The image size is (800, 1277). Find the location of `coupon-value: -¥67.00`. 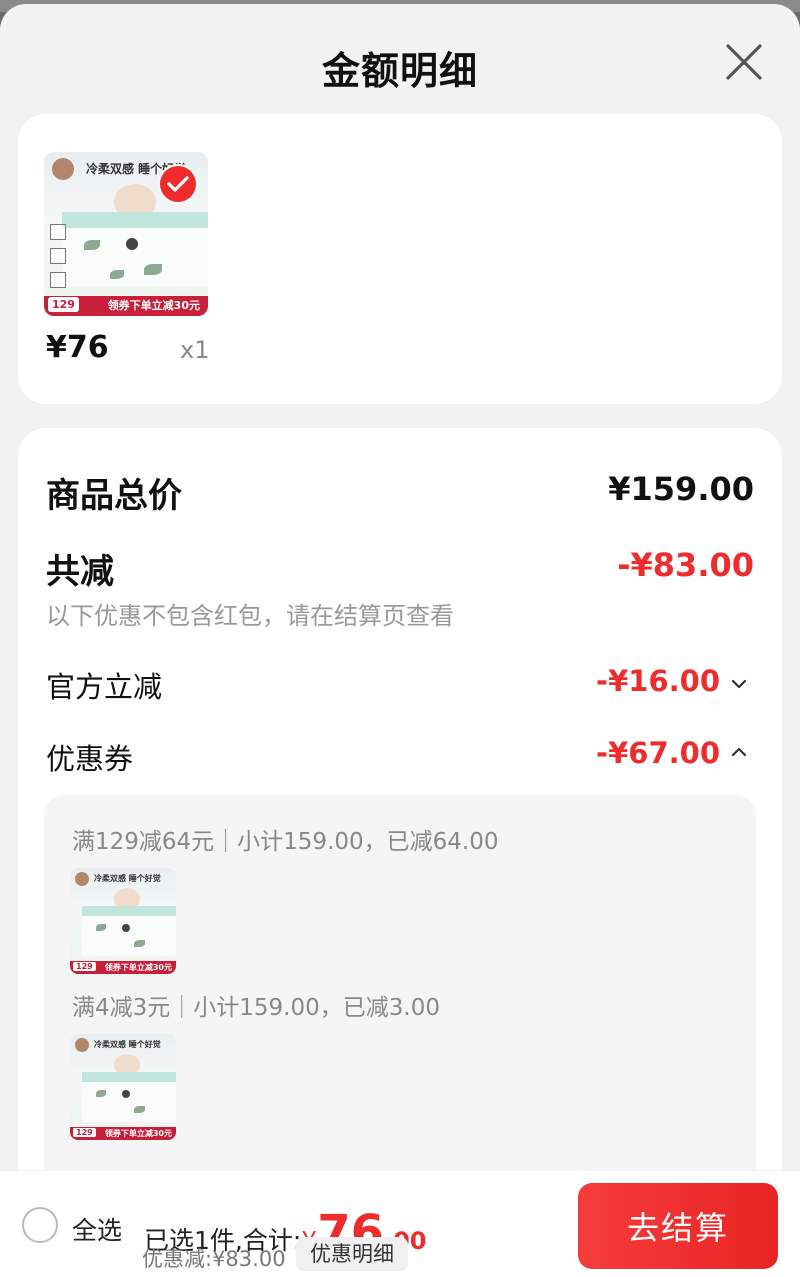

coupon-value: -¥67.00 is located at coordinates (658, 753).